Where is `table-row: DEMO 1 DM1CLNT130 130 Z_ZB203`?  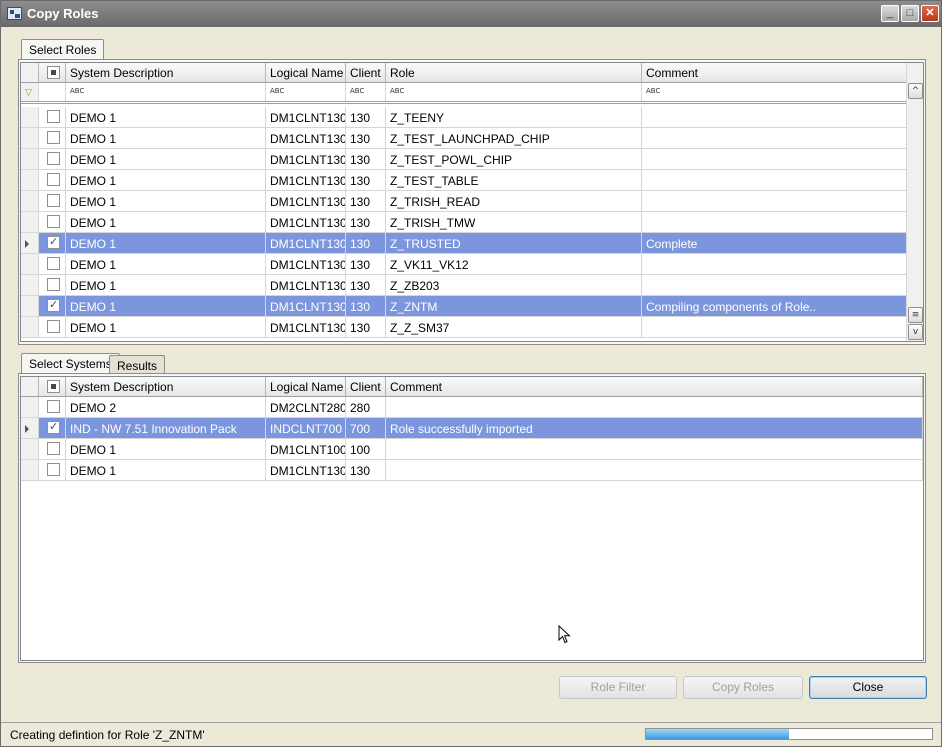
table-row: DEMO 1 DM1CLNT130 130 Z_ZB203 is located at coordinates (464, 285).